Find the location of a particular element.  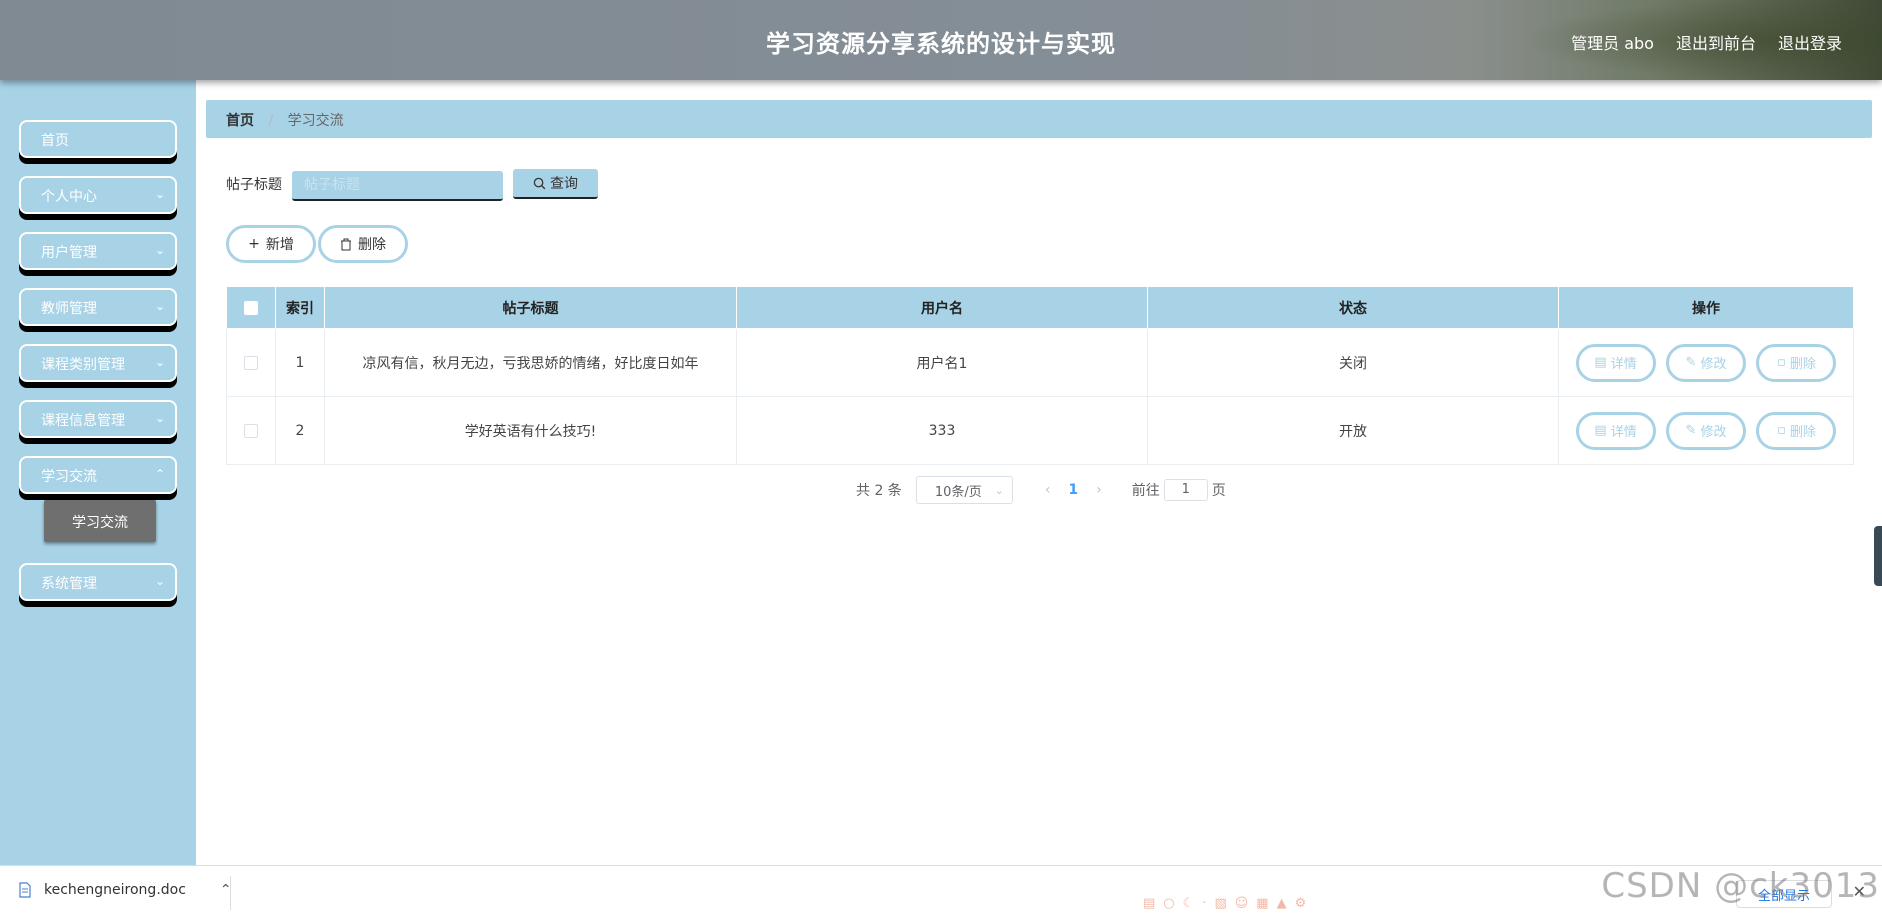

submenu-item-study-exchange: 学习交流 is located at coordinates (100, 521).